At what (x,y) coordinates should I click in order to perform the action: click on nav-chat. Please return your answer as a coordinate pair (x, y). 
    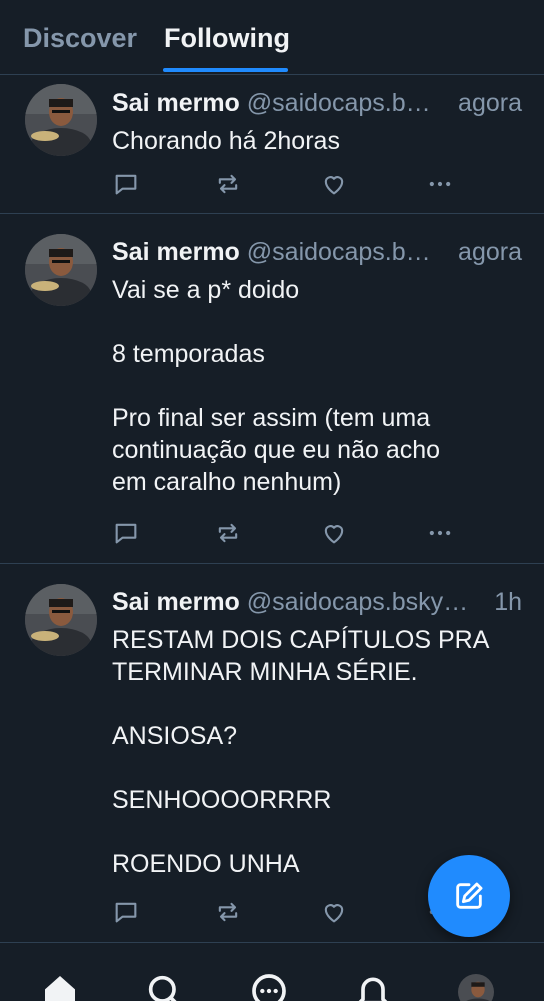
    Looking at the image, I should click on (269, 986).